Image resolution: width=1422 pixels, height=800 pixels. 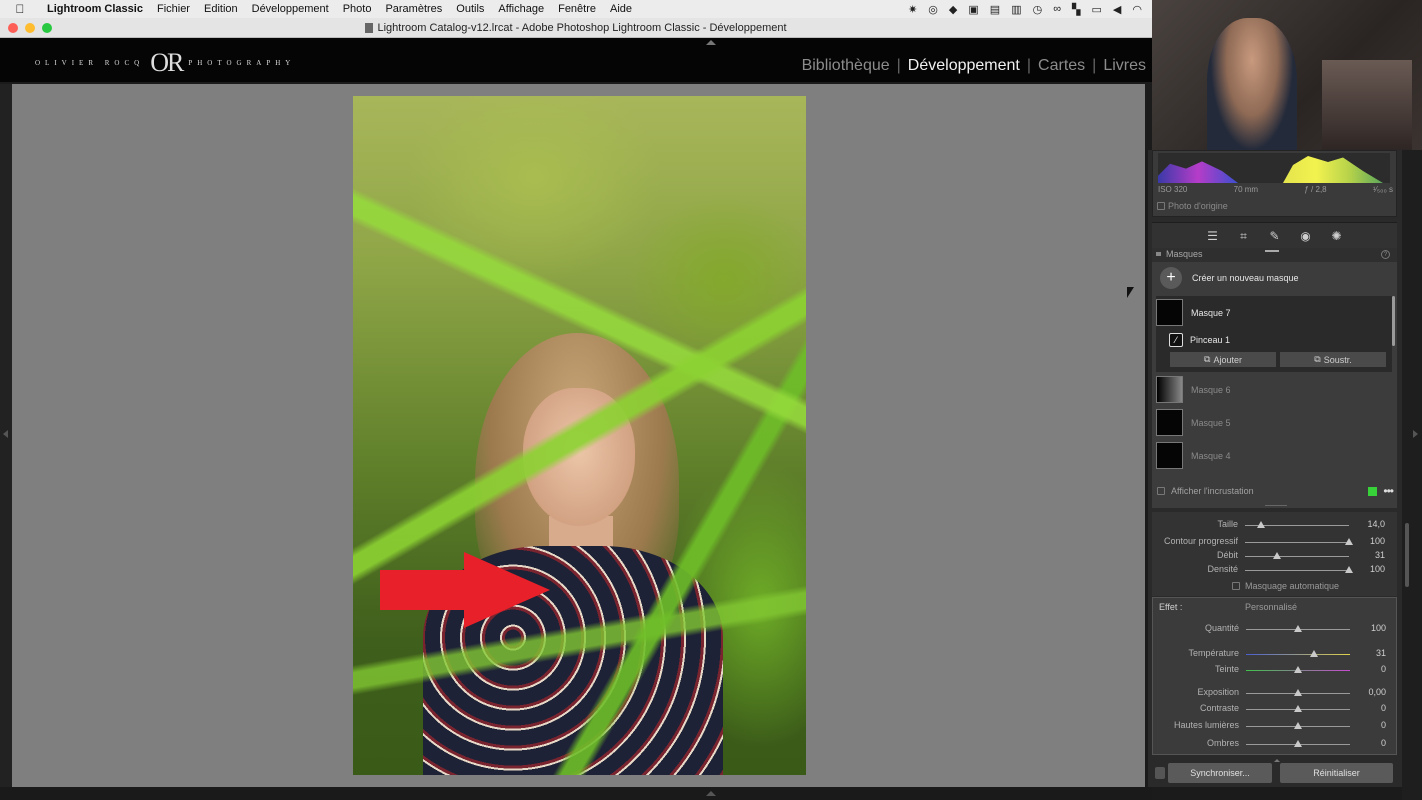 I want to click on auto-mask-checkbox, so click(x=1236, y=586).